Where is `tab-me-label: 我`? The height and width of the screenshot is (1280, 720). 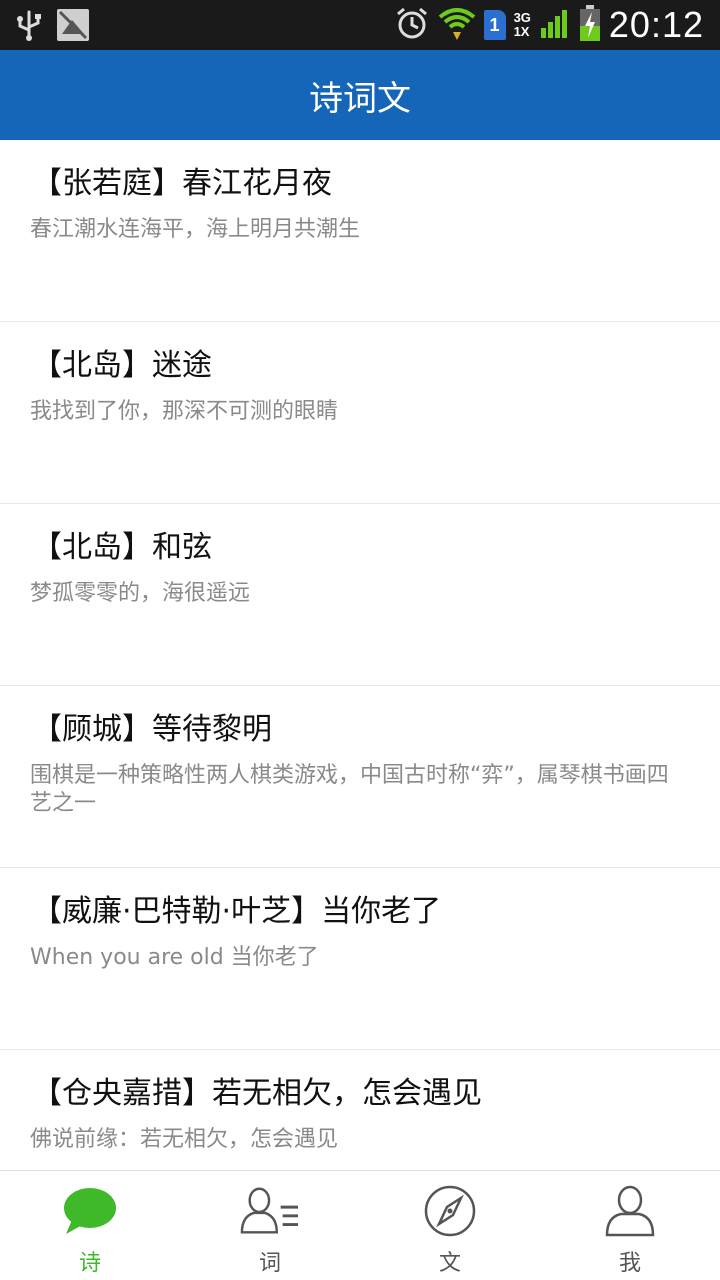
tab-me-label: 我 is located at coordinates (629, 1263).